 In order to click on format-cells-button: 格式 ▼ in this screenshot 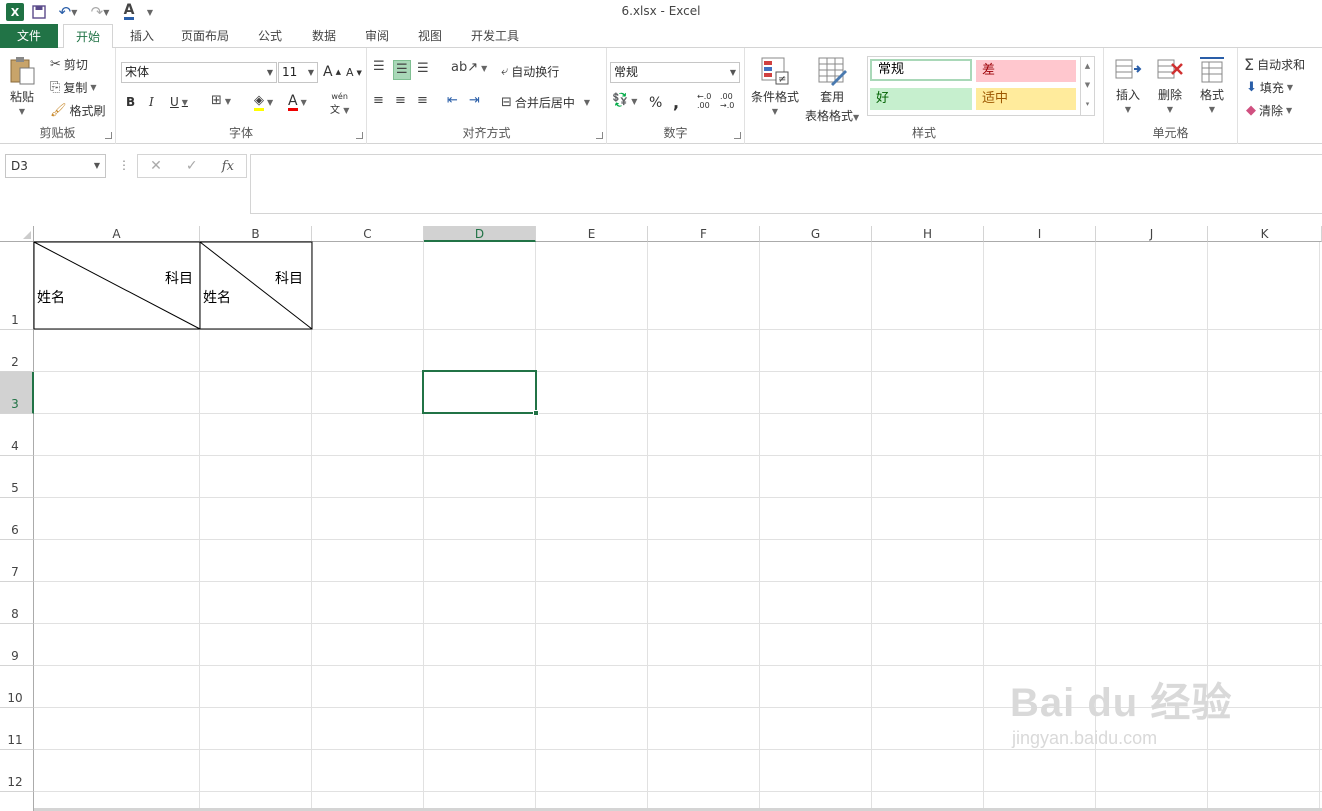, I will do `click(1212, 85)`.